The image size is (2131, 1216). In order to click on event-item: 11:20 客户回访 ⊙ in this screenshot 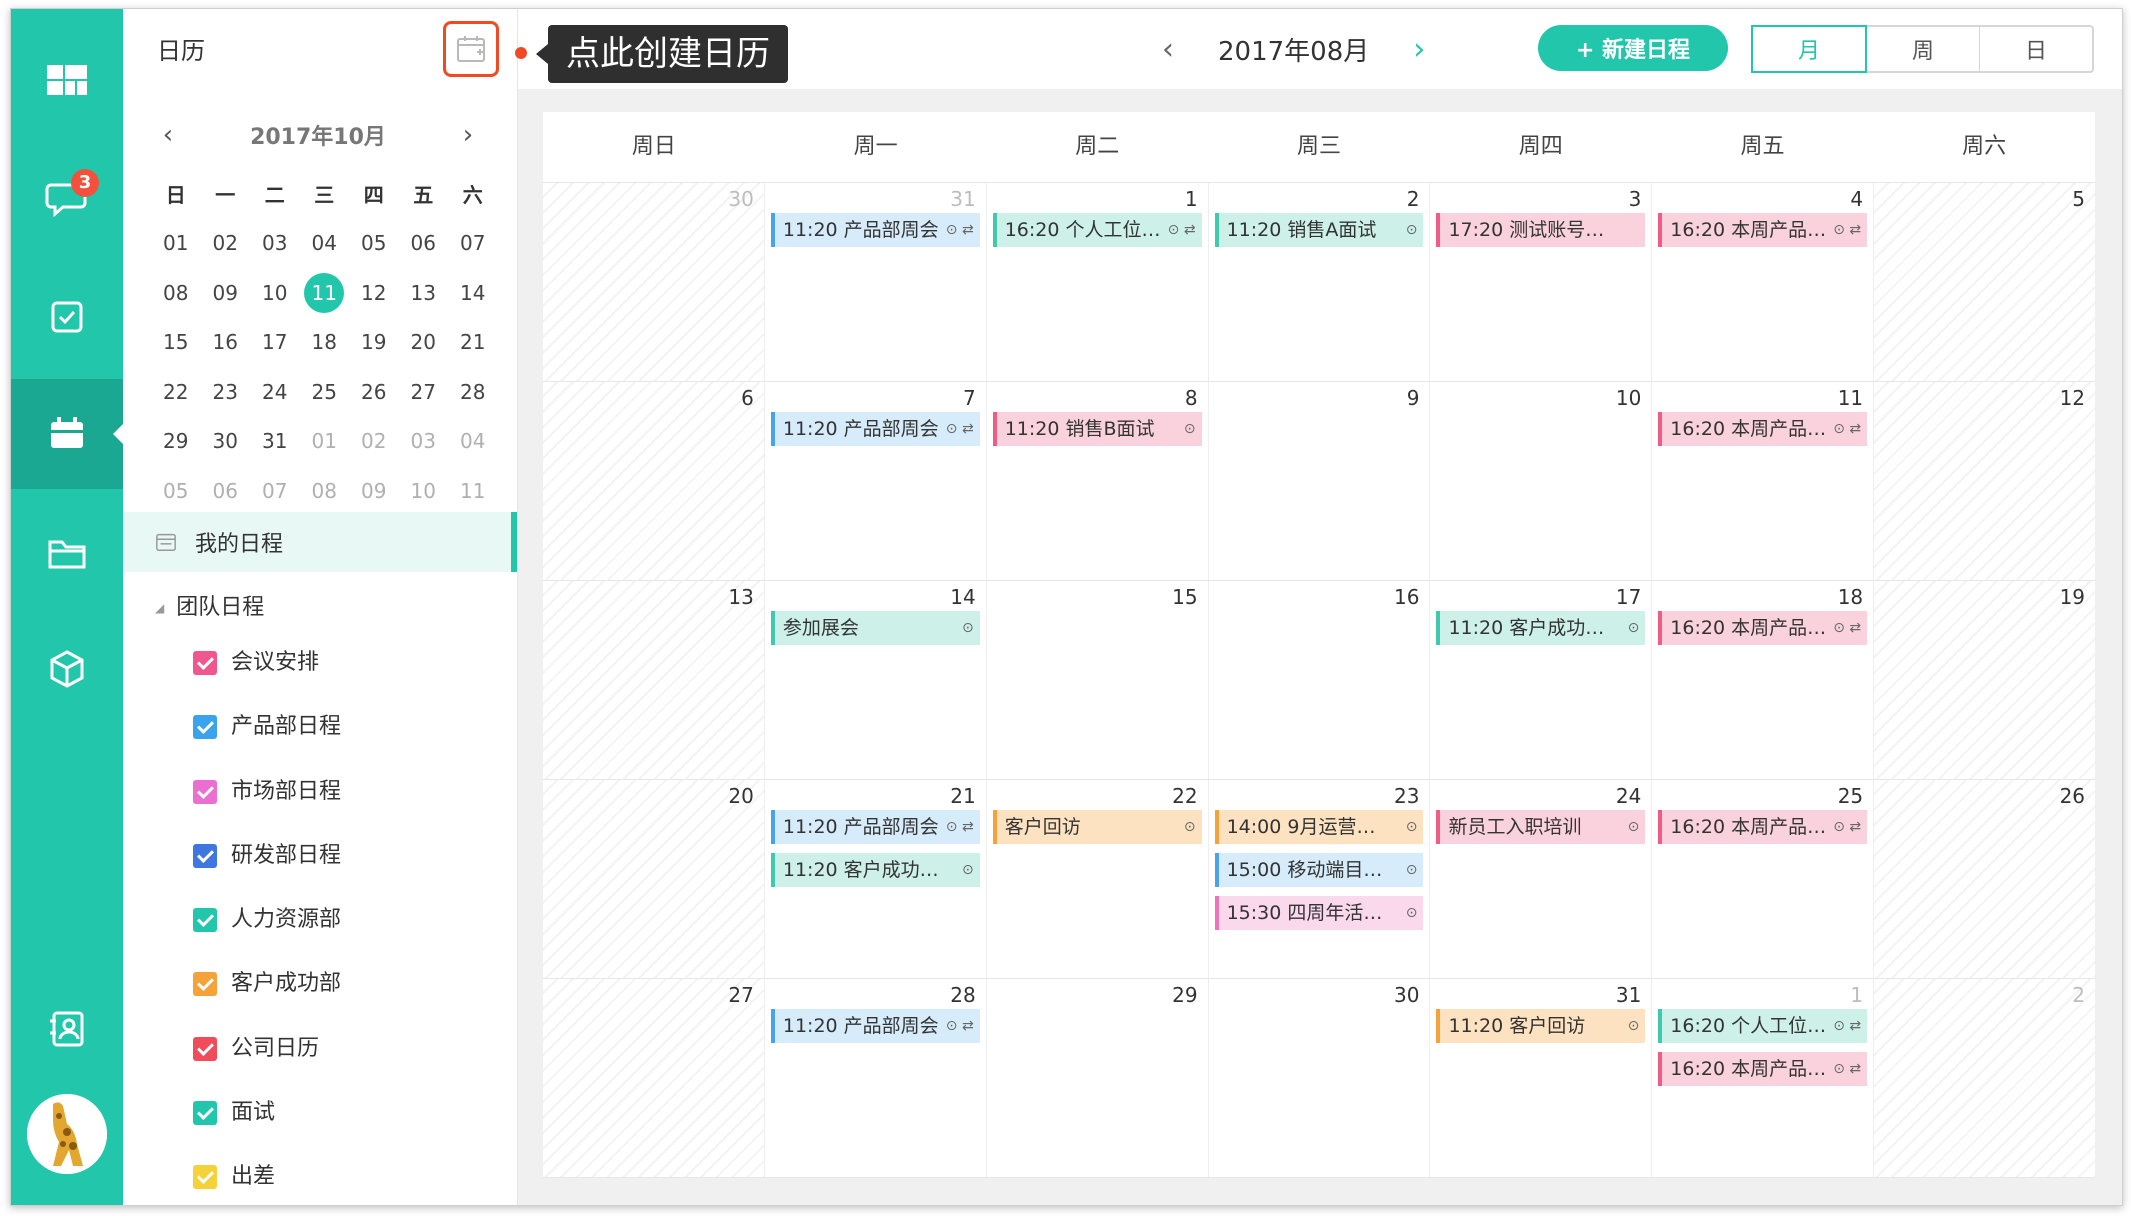, I will do `click(1541, 1026)`.